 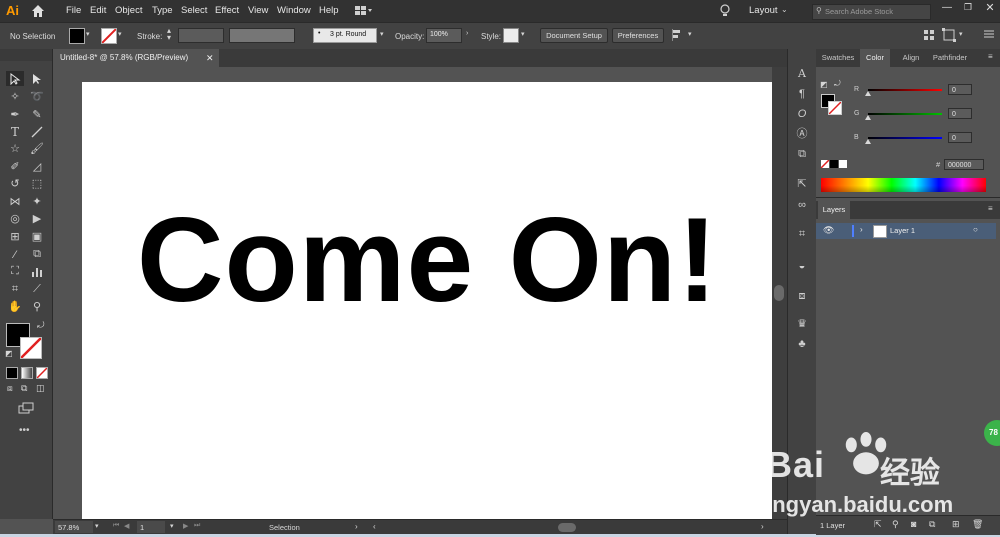 I want to click on chevron-left-icon: ‹, so click(x=374, y=526).